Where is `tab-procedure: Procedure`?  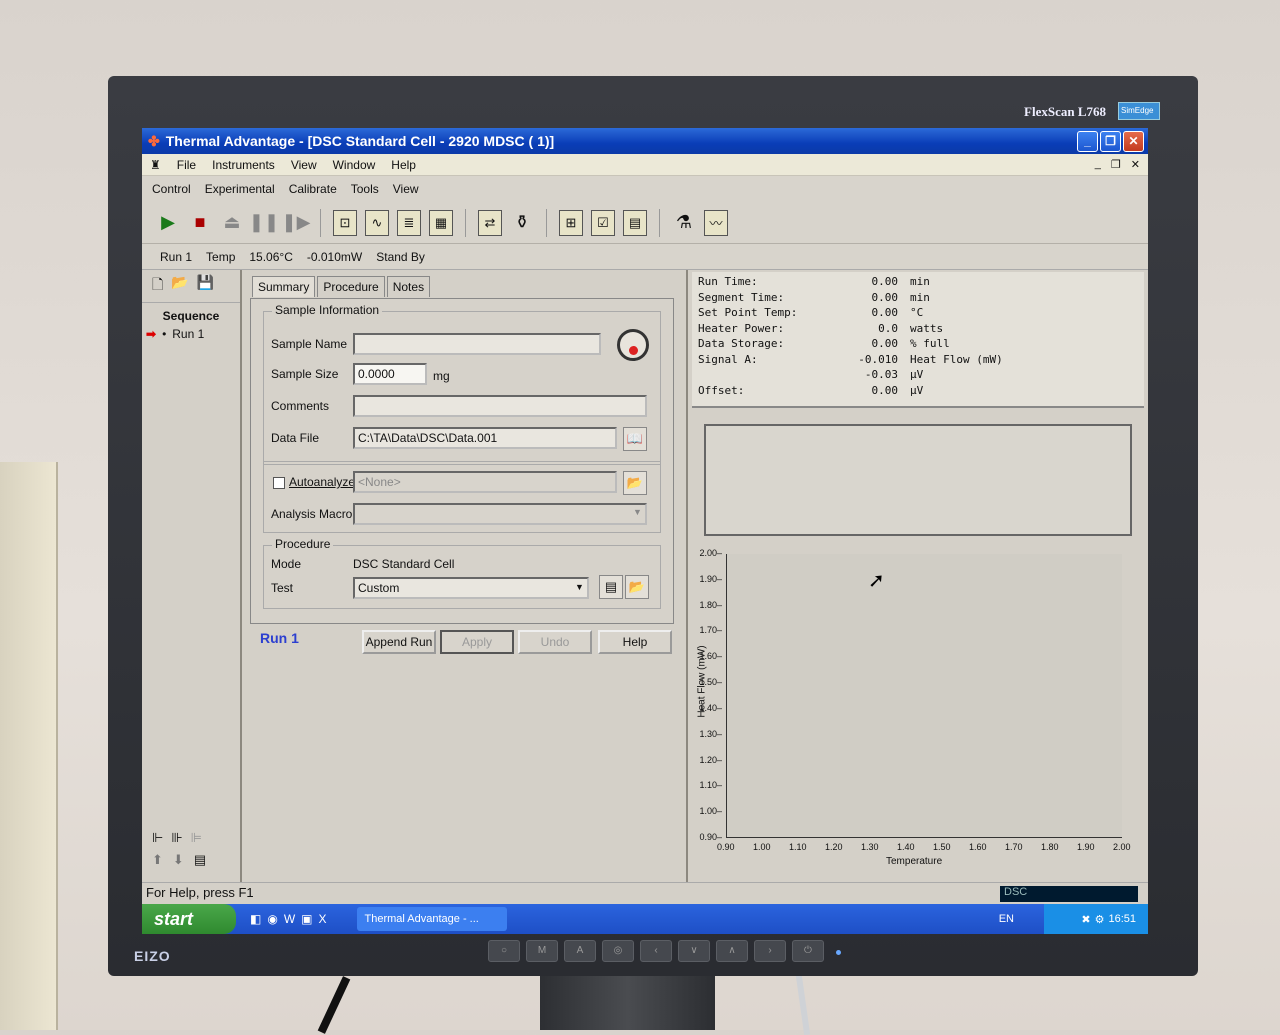 tab-procedure: Procedure is located at coordinates (351, 286).